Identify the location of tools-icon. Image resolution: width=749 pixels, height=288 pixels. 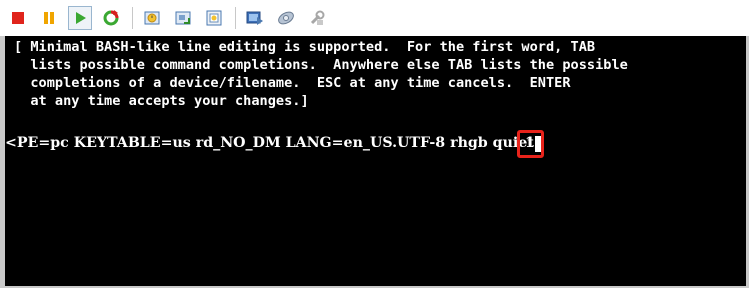
(317, 17).